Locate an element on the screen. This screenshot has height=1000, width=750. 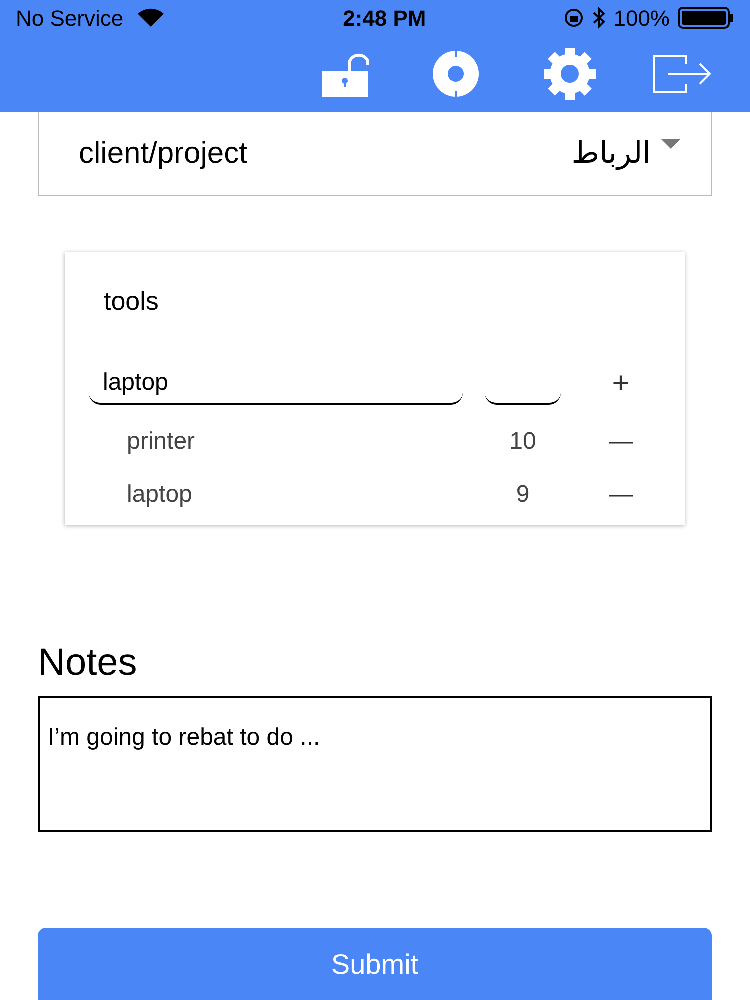
wifi-icon is located at coordinates (151, 18).